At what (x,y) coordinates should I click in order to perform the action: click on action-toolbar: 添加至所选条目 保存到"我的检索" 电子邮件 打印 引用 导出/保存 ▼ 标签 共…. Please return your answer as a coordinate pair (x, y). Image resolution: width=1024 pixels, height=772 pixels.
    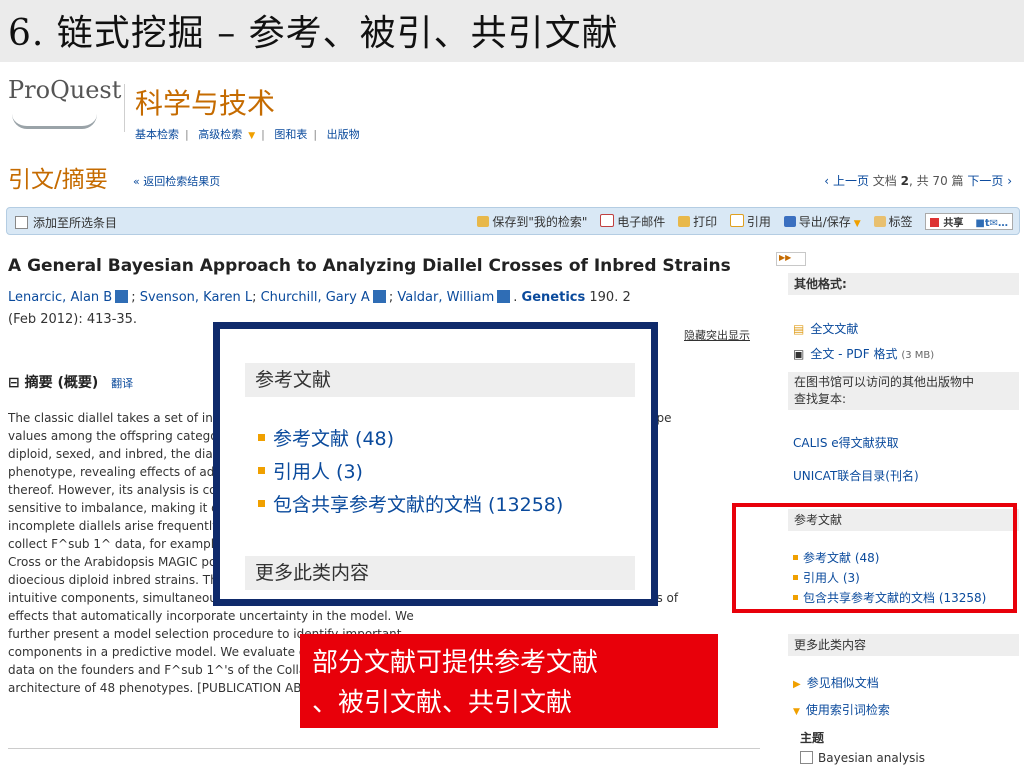
    Looking at the image, I should click on (513, 221).